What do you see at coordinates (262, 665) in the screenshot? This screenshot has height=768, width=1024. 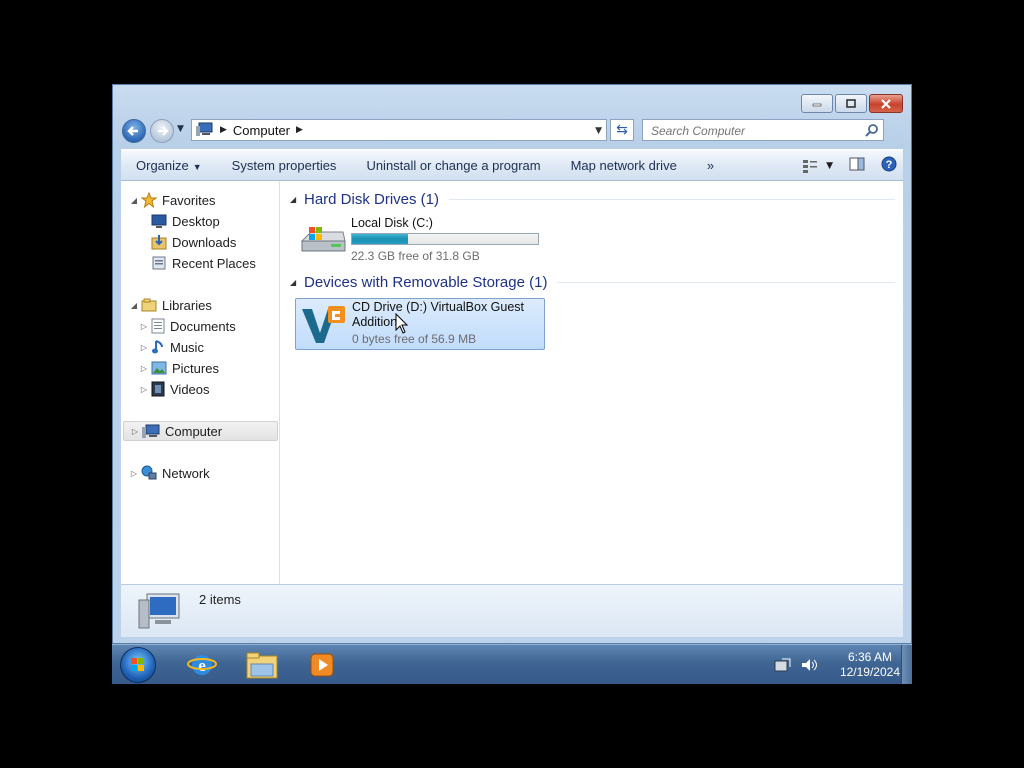 I see `taskbar-windows-explorer` at bounding box center [262, 665].